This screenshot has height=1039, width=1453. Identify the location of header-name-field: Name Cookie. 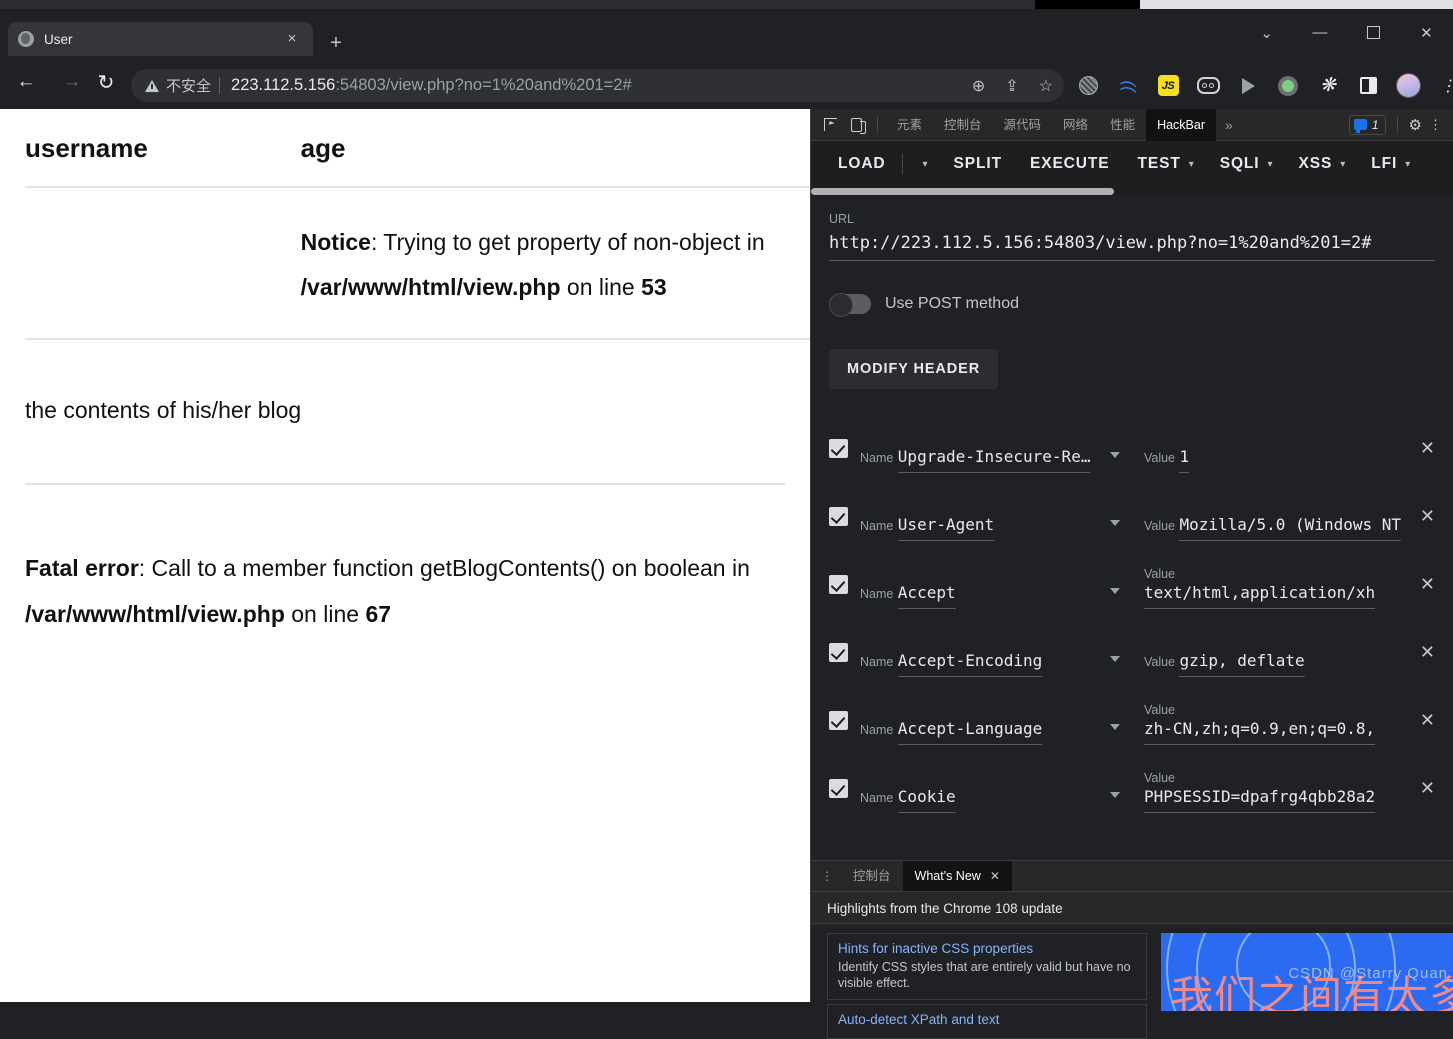
(992, 800).